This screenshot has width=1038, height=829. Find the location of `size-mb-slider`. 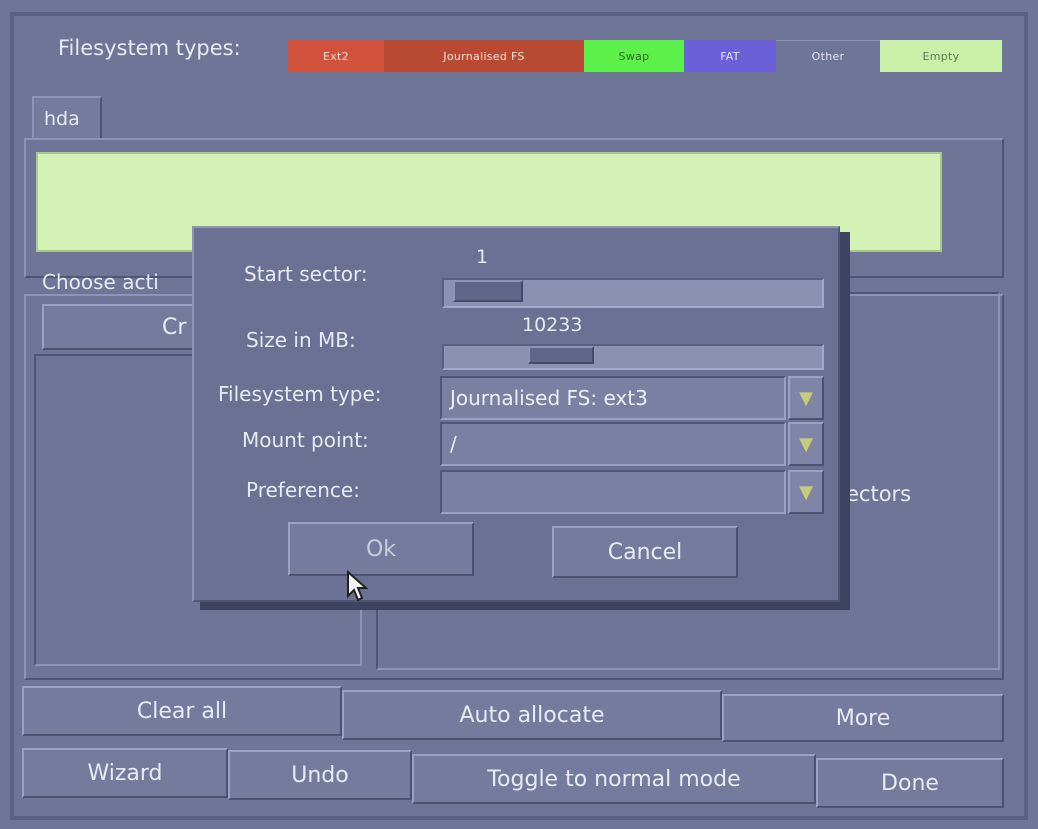

size-mb-slider is located at coordinates (633, 357).